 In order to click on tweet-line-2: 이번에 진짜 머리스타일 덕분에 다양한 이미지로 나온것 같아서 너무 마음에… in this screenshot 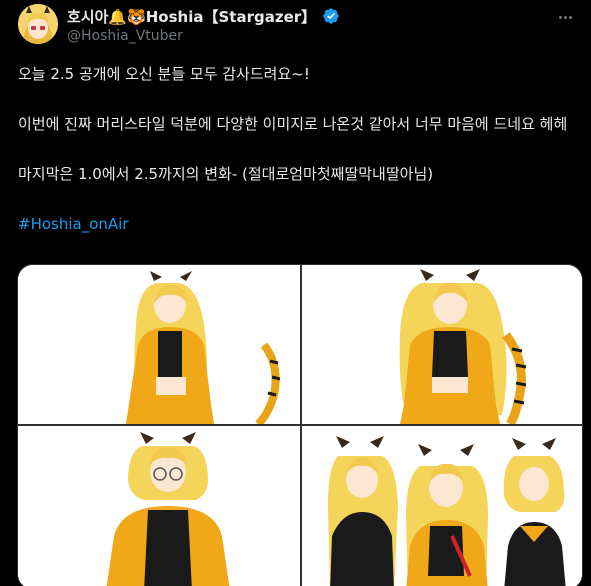, I will do `click(293, 124)`.